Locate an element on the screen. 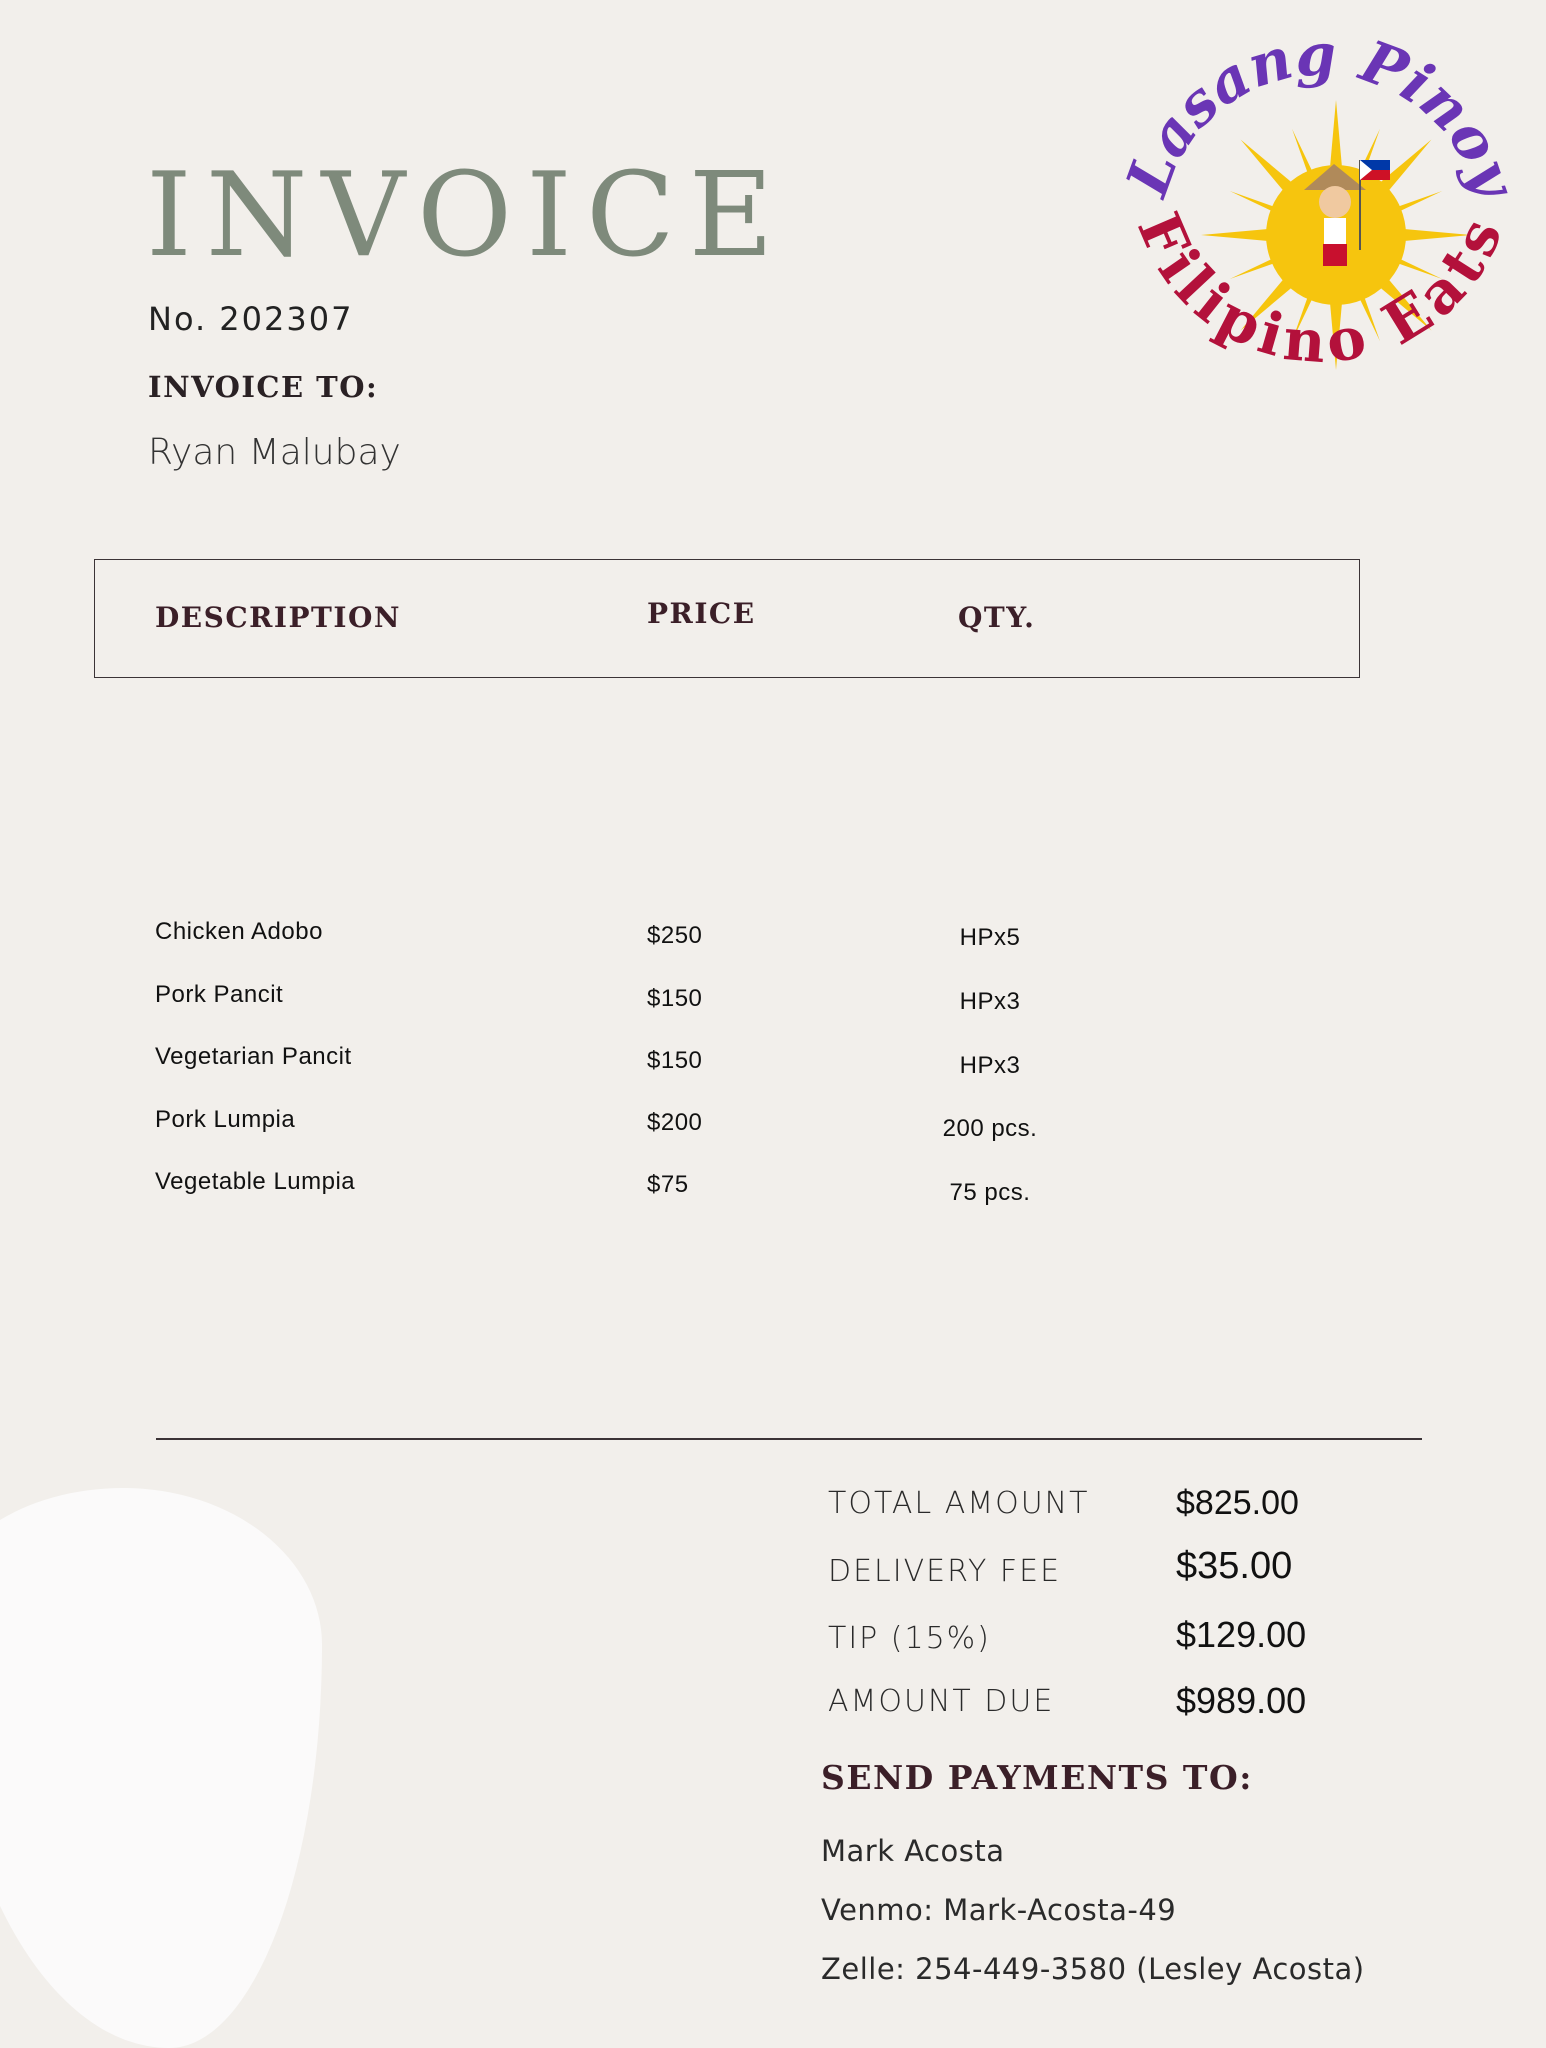 This screenshot has width=1546, height=2048. item-description: Vegetarian Pancit is located at coordinates (253, 1056).